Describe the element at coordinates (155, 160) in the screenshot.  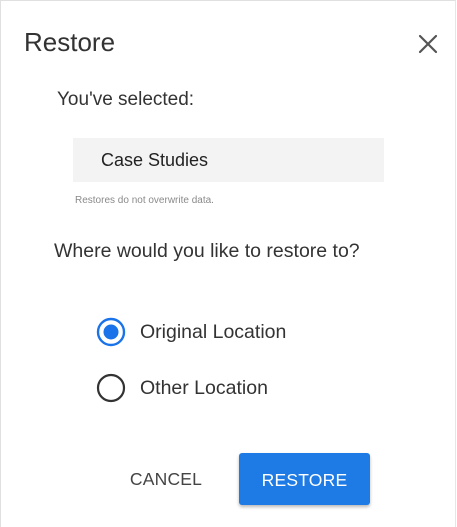
I see `selected-item-name: Case Studies` at that location.